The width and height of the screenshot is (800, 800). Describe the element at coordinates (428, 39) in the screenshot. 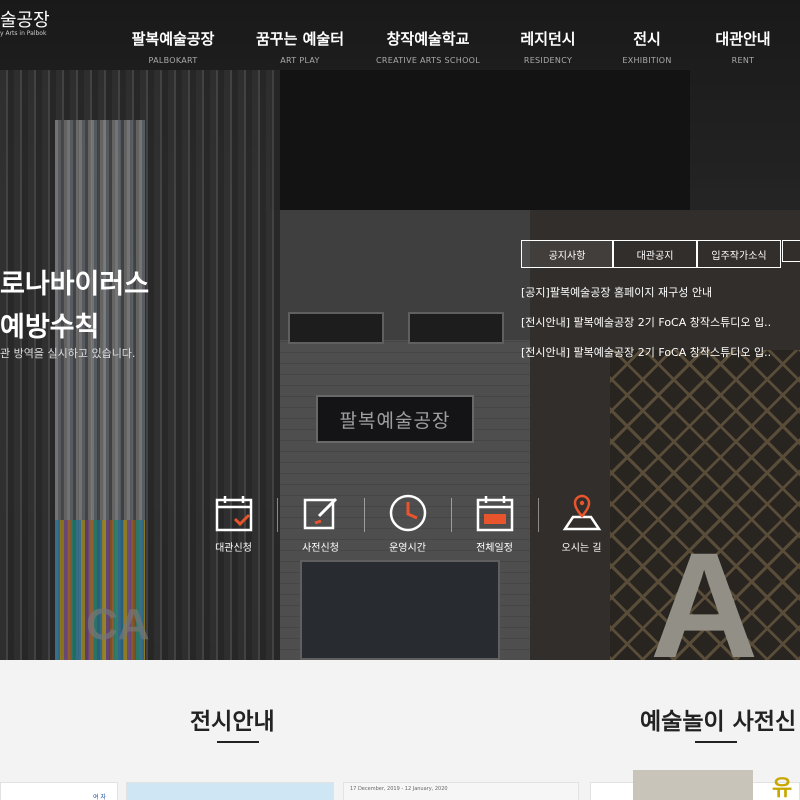

I see `nav-item-label: 창작예술학교` at that location.